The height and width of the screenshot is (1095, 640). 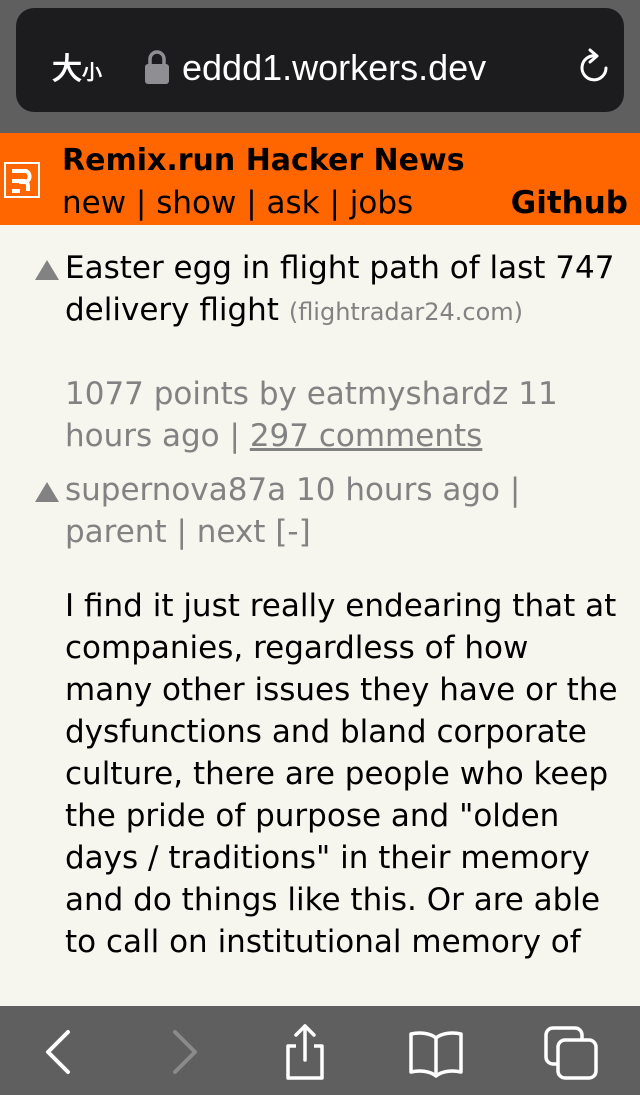 I want to click on story-points: 1077 points, so click(x=157, y=394).